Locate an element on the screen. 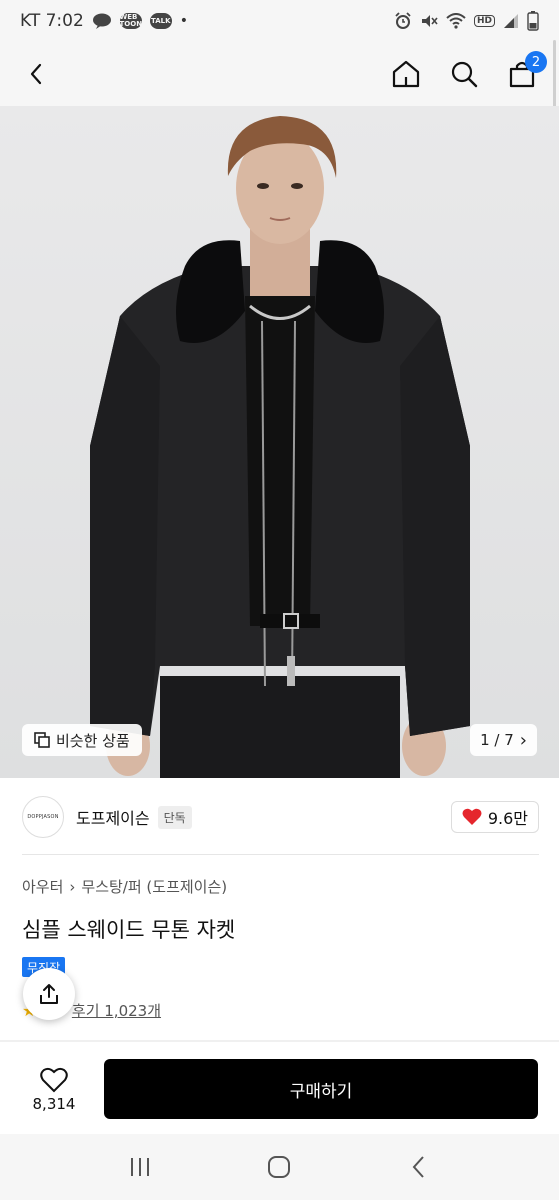 The height and width of the screenshot is (1200, 559). home-icon is located at coordinates (406, 74).